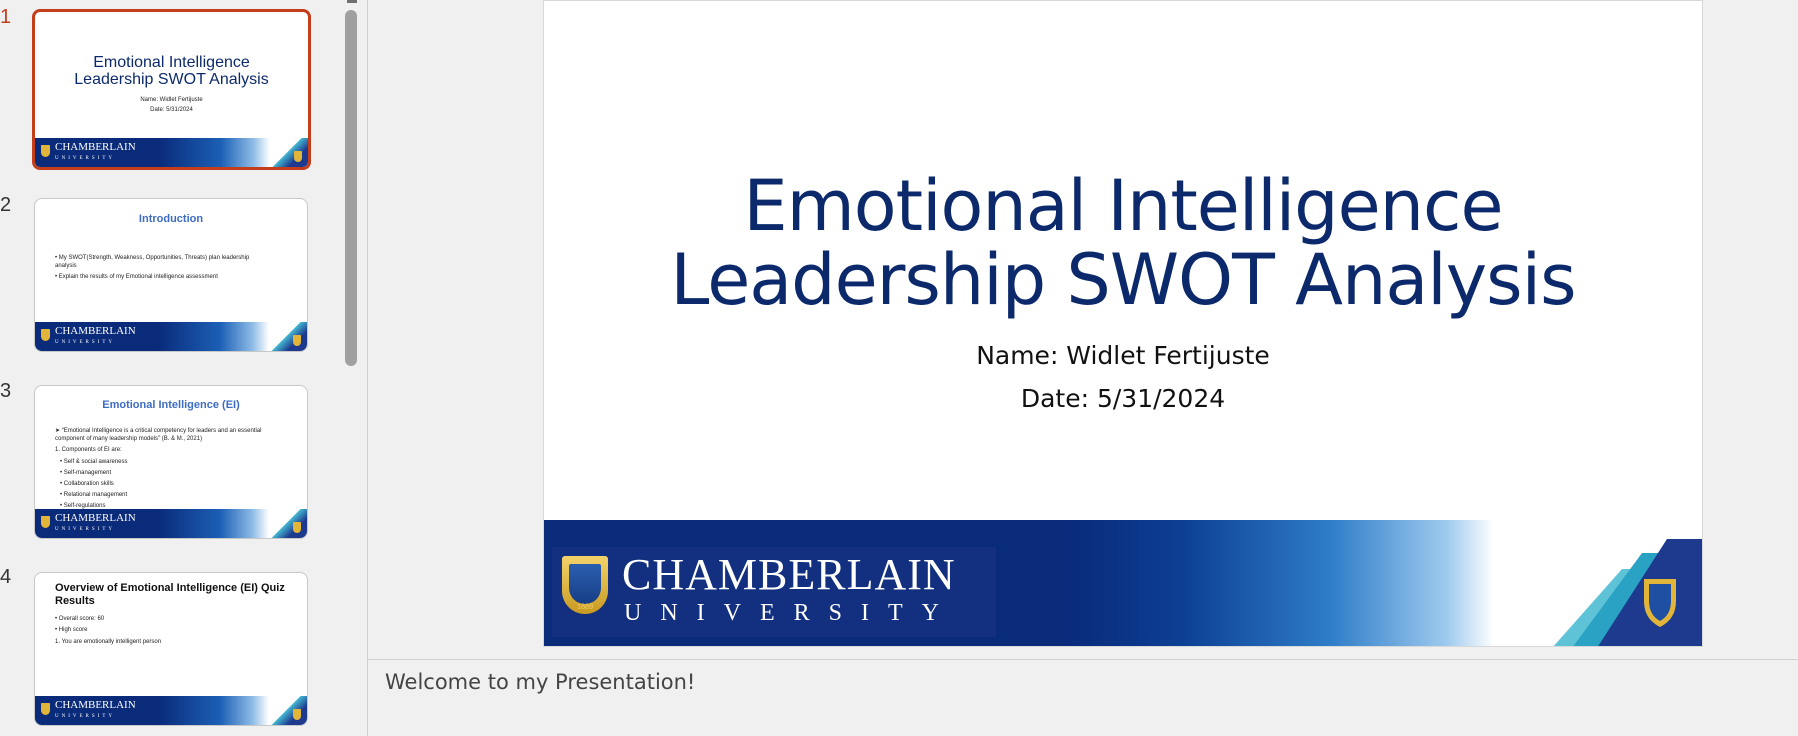 This screenshot has height=736, width=1798. What do you see at coordinates (351, 188) in the screenshot?
I see `thumbnail-scrollbar-thumb` at bounding box center [351, 188].